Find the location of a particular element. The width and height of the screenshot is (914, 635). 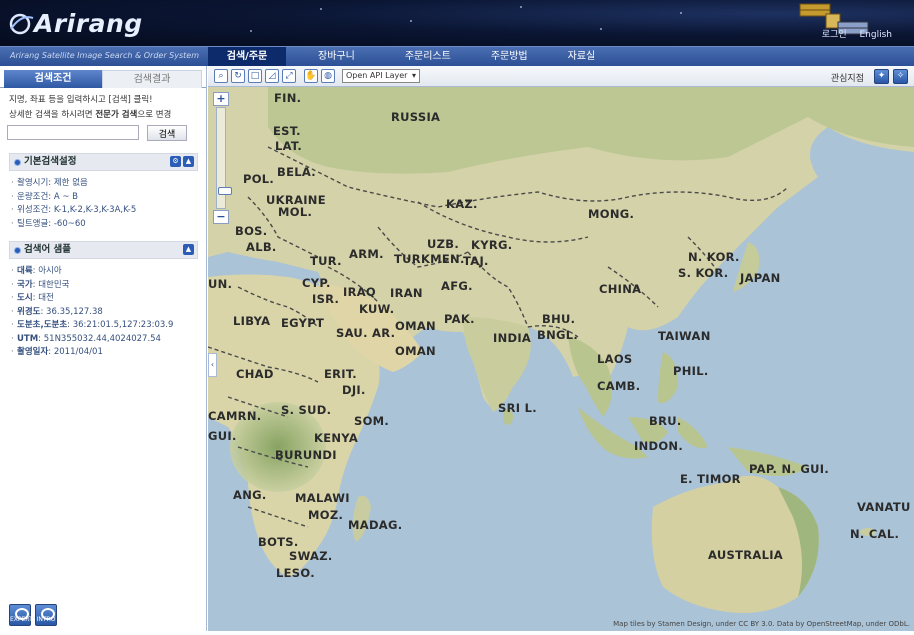

map-label-oman2: OMAN is located at coordinates (415, 351).